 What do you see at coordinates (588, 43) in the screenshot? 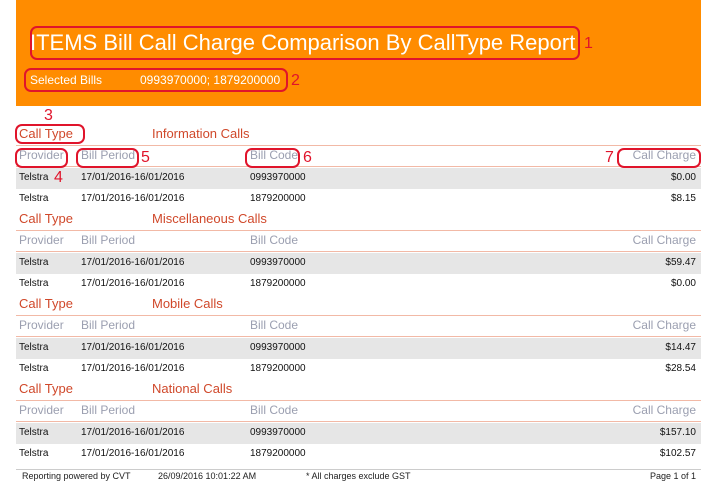
I see `annotation-marker-1: 1` at bounding box center [588, 43].